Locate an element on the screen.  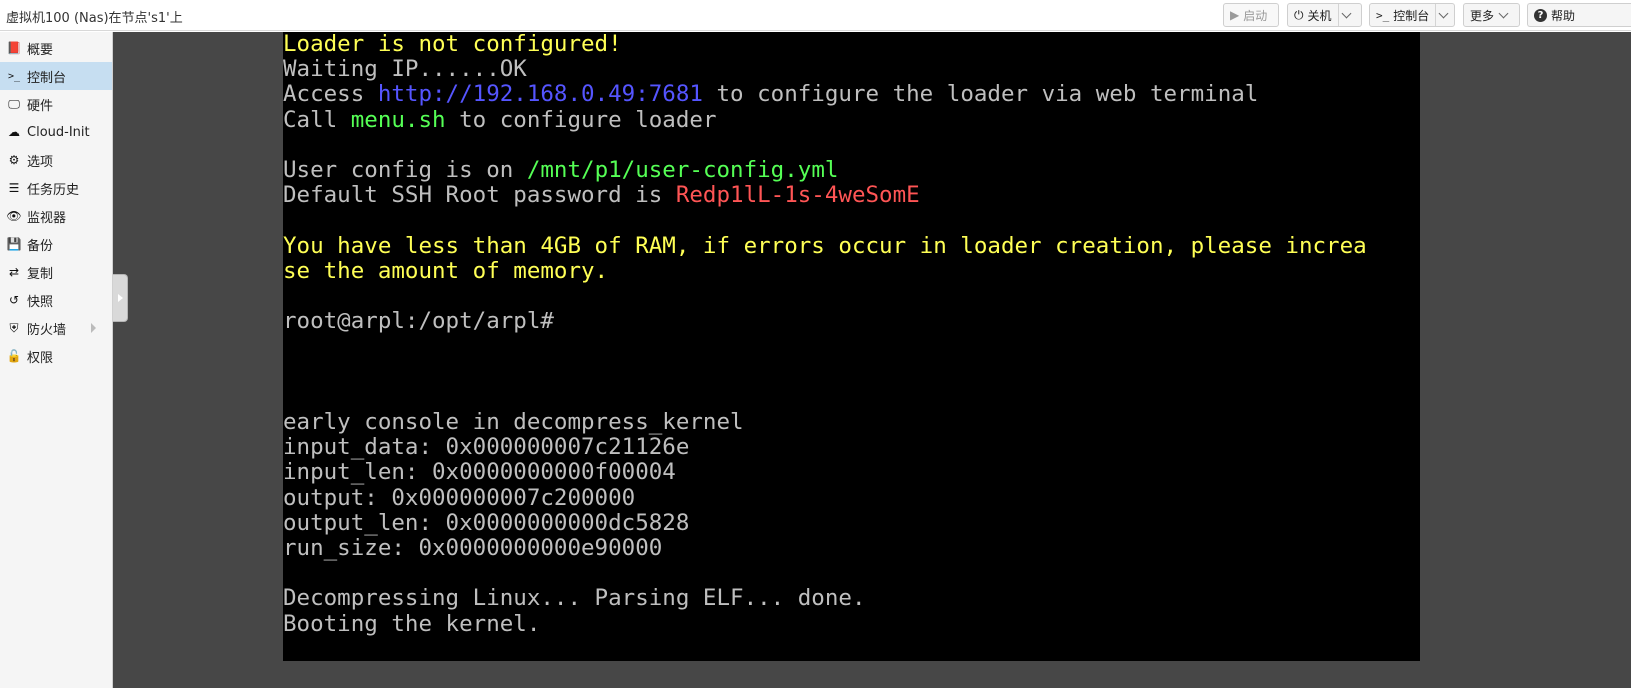
list-icon: ☰ is located at coordinates (14, 188).